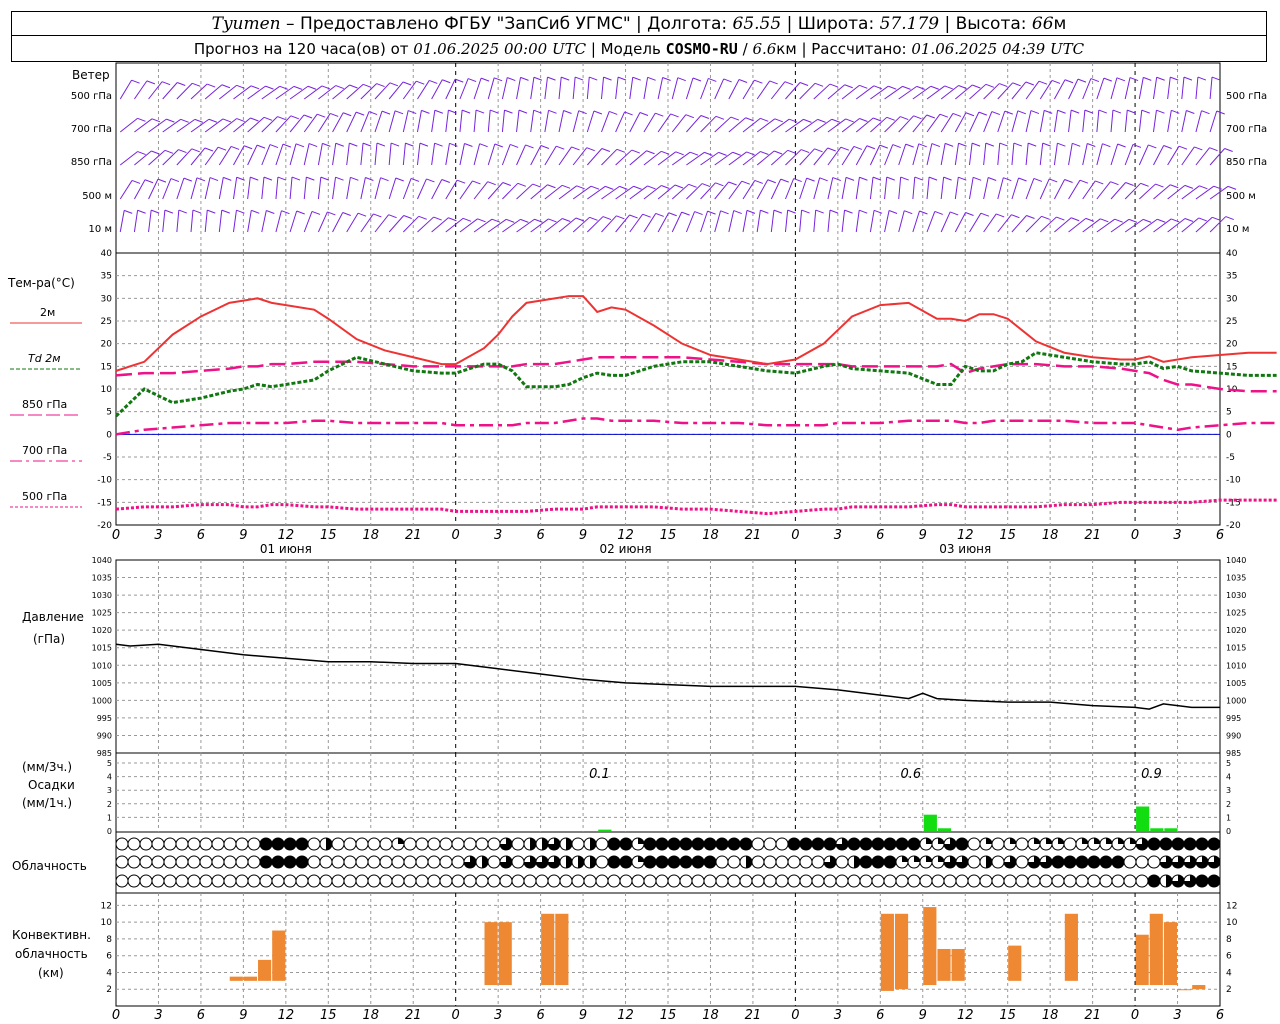  Describe the element at coordinates (1241, 196) in the screenshot. I see `wind-level-label-right: 500 м` at that location.